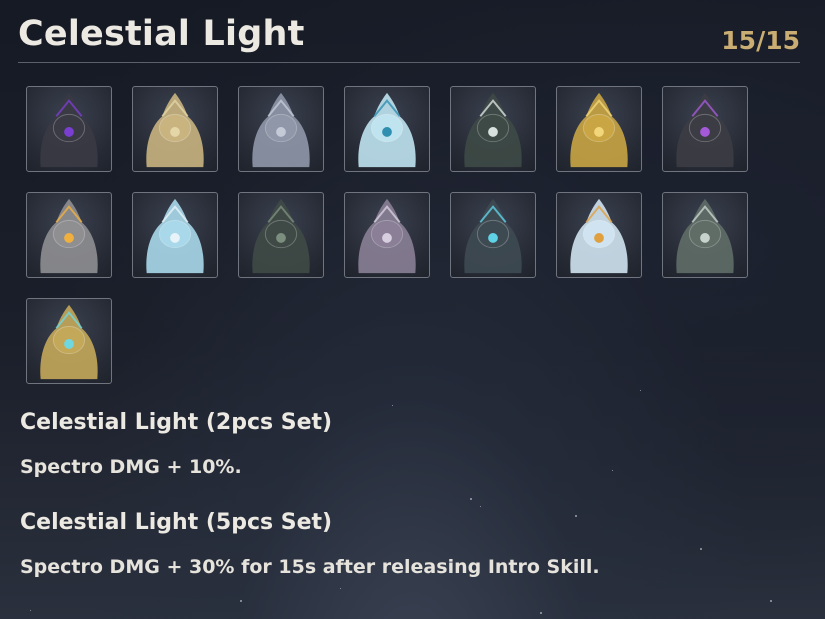  Describe the element at coordinates (176, 522) in the screenshot. I see `set-bonus-title-5pc: Celestial Light (5pcs Set)` at that location.